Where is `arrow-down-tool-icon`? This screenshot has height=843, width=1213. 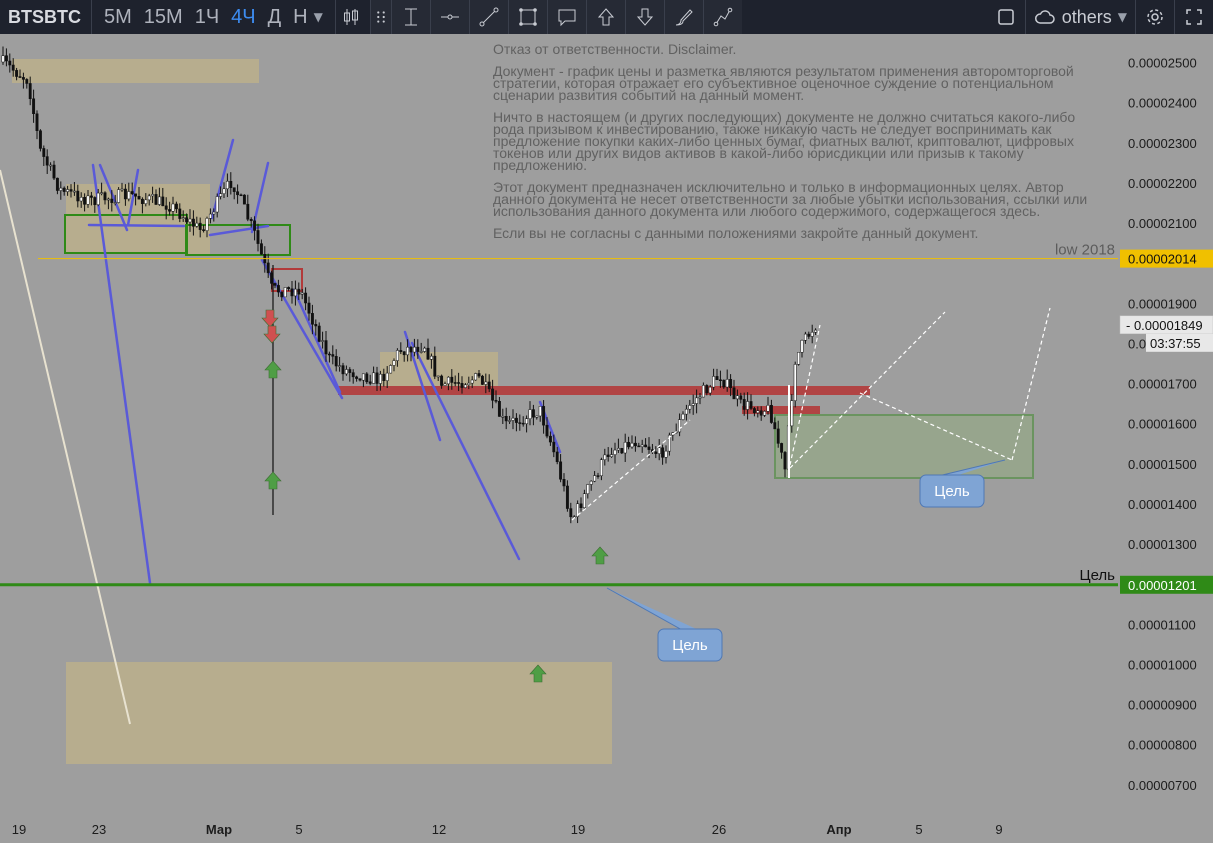 arrow-down-tool-icon is located at coordinates (644, 17).